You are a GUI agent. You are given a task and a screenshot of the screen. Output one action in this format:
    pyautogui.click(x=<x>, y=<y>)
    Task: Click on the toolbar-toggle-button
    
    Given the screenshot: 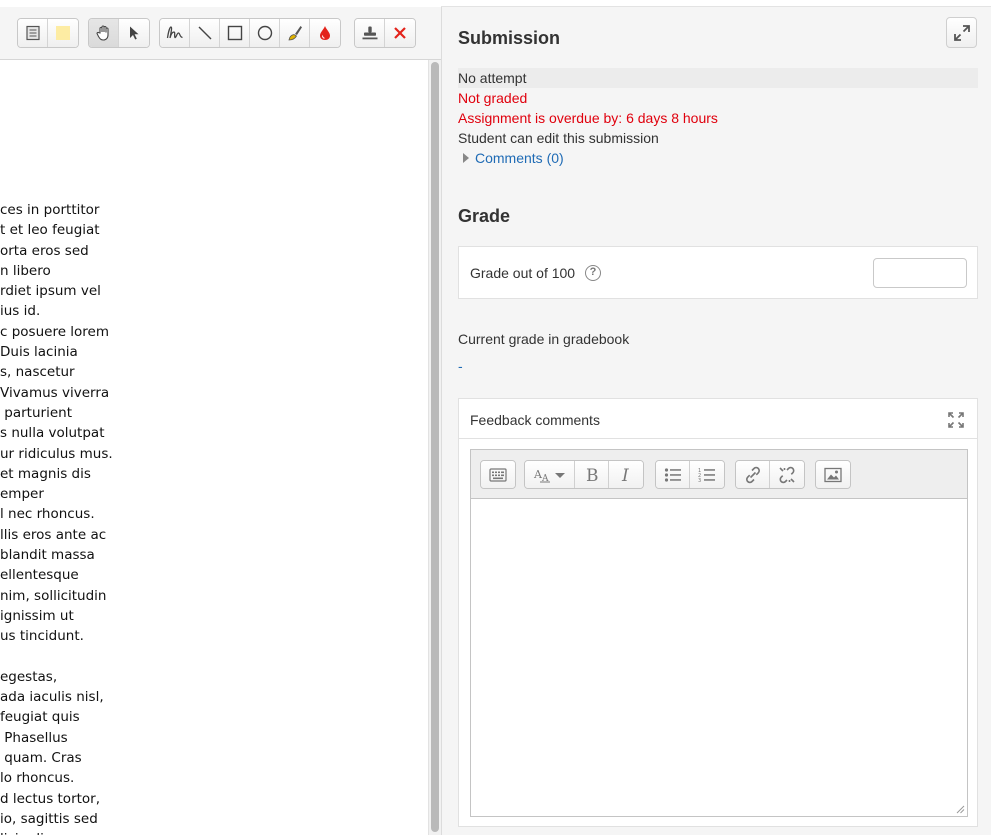 What is the action you would take?
    pyautogui.click(x=498, y=474)
    